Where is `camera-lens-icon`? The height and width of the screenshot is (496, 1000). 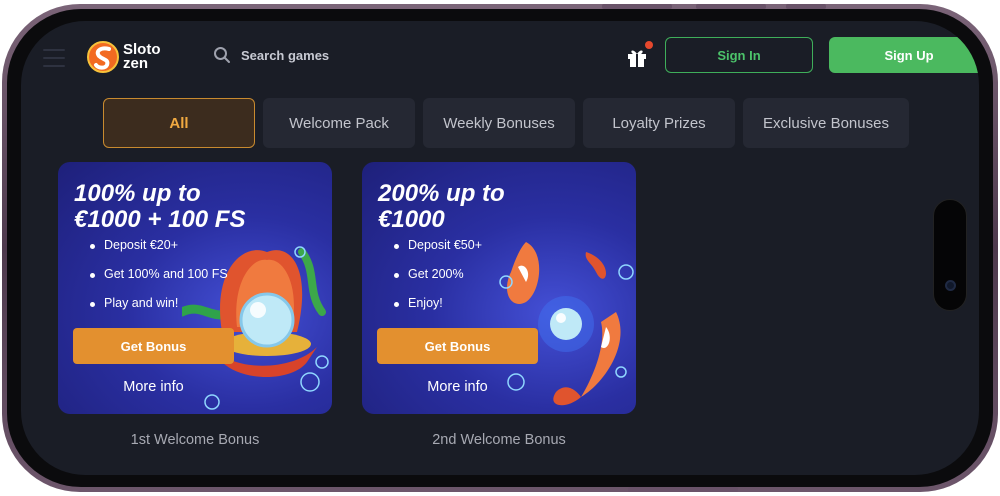
camera-lens-icon is located at coordinates (950, 285).